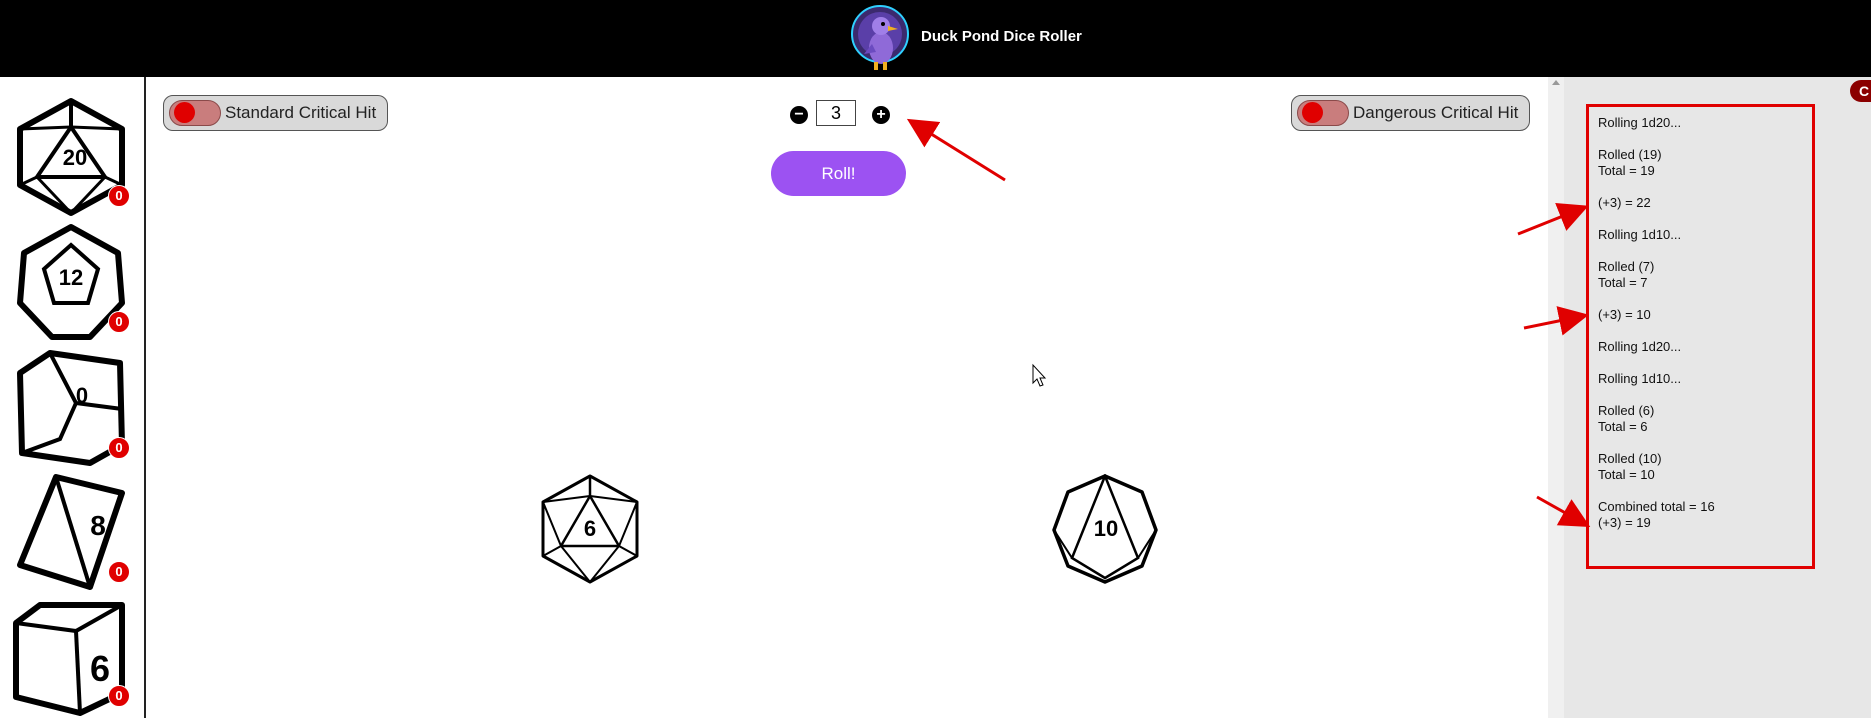  I want to click on rolled-die-d10: 10, so click(1105, 530).